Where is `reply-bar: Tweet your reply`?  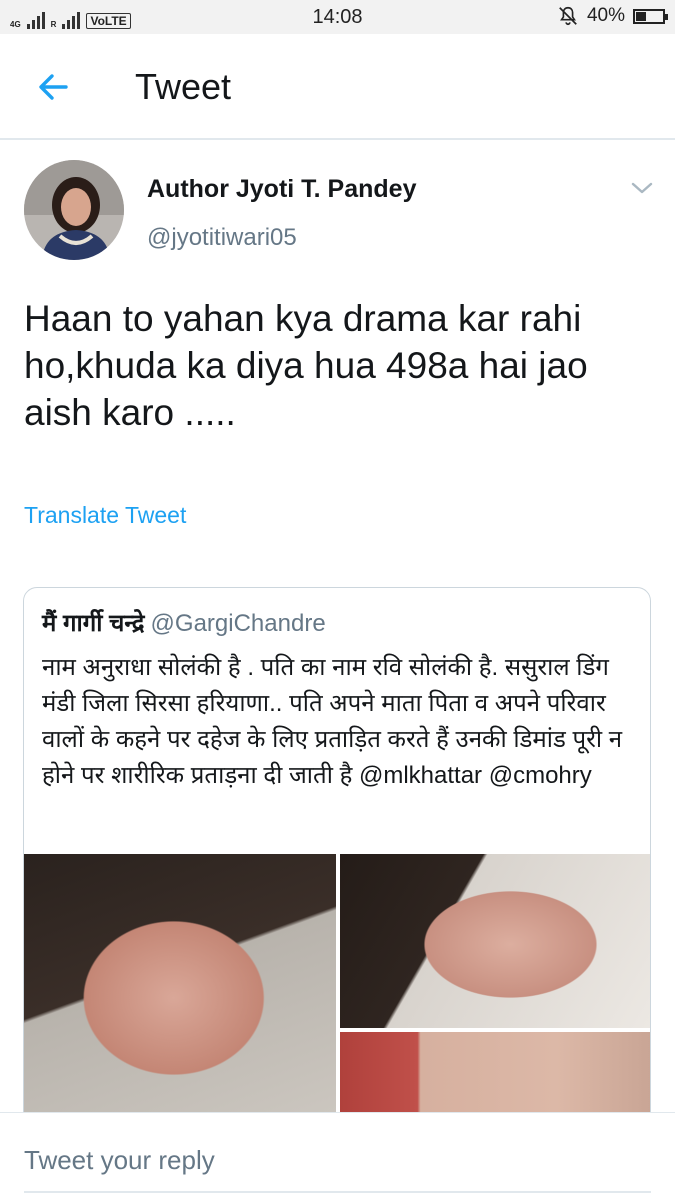 reply-bar: Tweet your reply is located at coordinates (337, 1156).